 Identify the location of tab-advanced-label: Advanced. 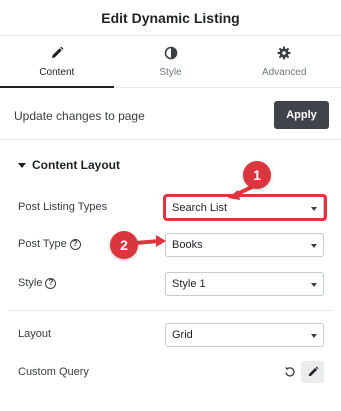
(284, 72).